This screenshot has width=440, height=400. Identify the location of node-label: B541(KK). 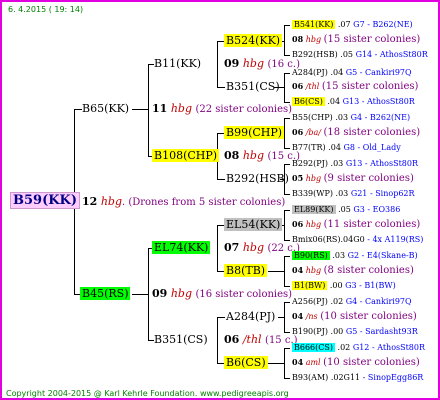
(314, 24).